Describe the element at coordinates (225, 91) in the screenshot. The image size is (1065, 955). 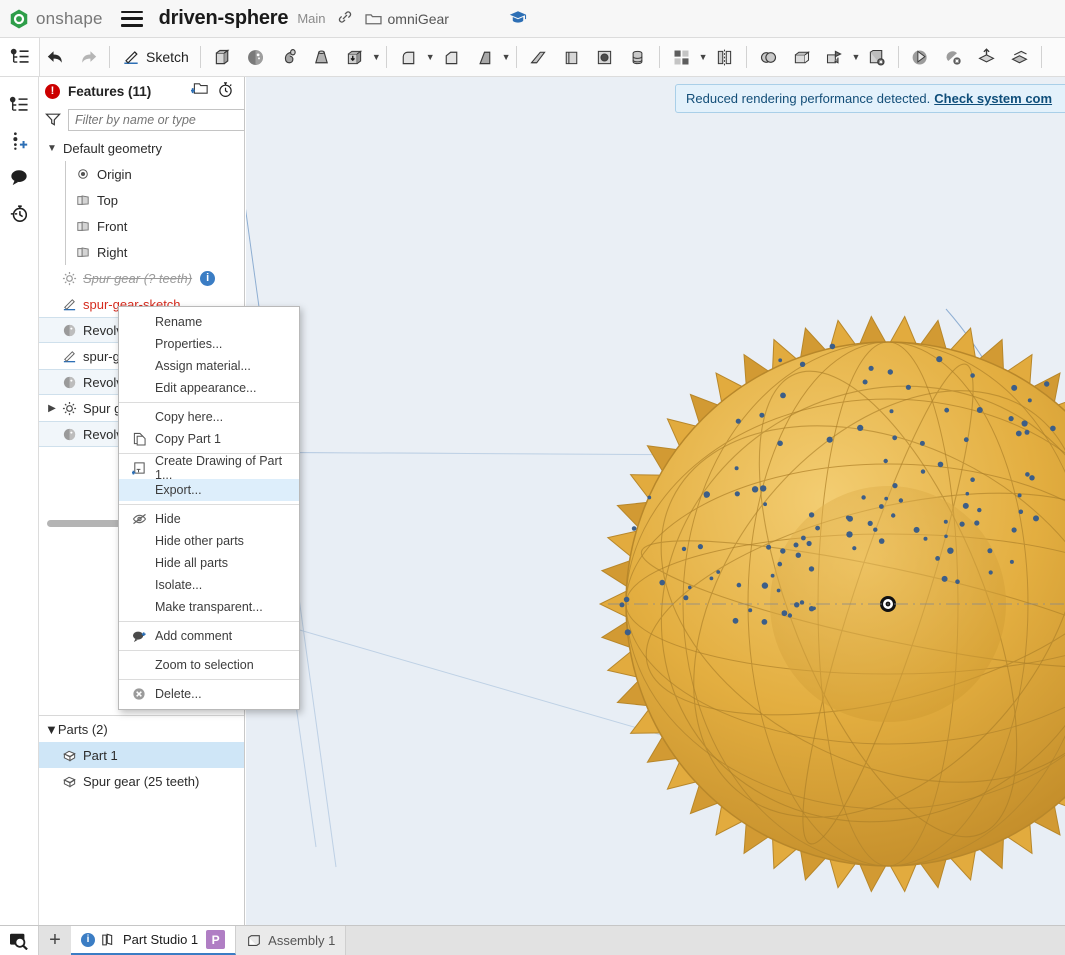
I see `rollback-timer-icon` at that location.